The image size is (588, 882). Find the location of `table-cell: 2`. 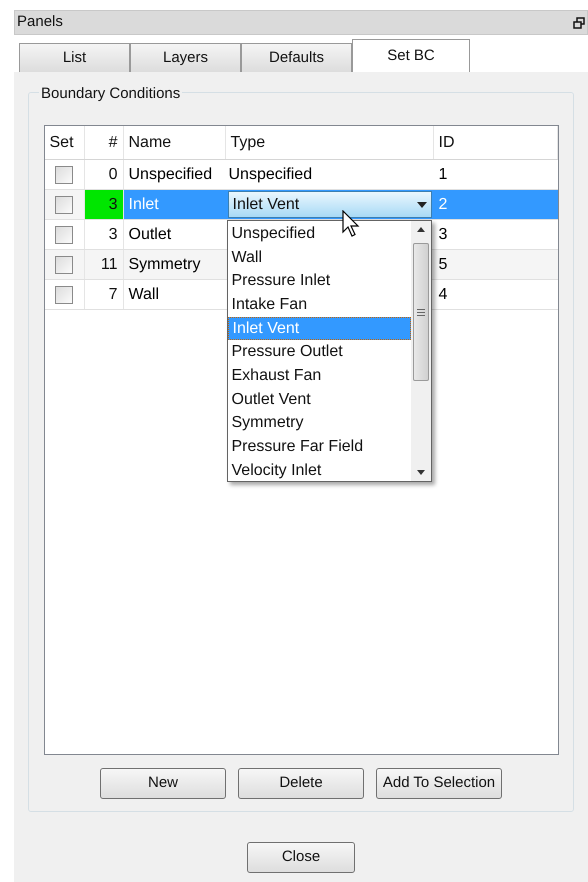

table-cell: 2 is located at coordinates (496, 204).